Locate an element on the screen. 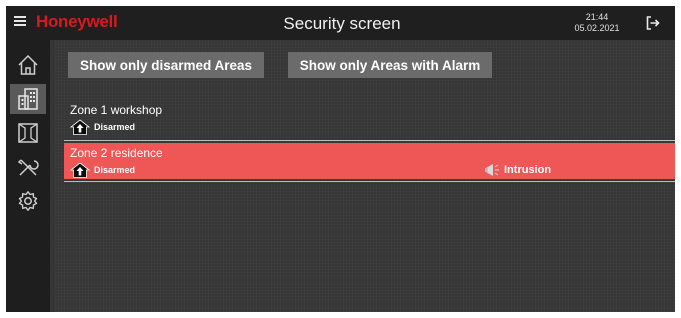  zone-row: Zone 1 workshop Disarmed is located at coordinates (369, 118).